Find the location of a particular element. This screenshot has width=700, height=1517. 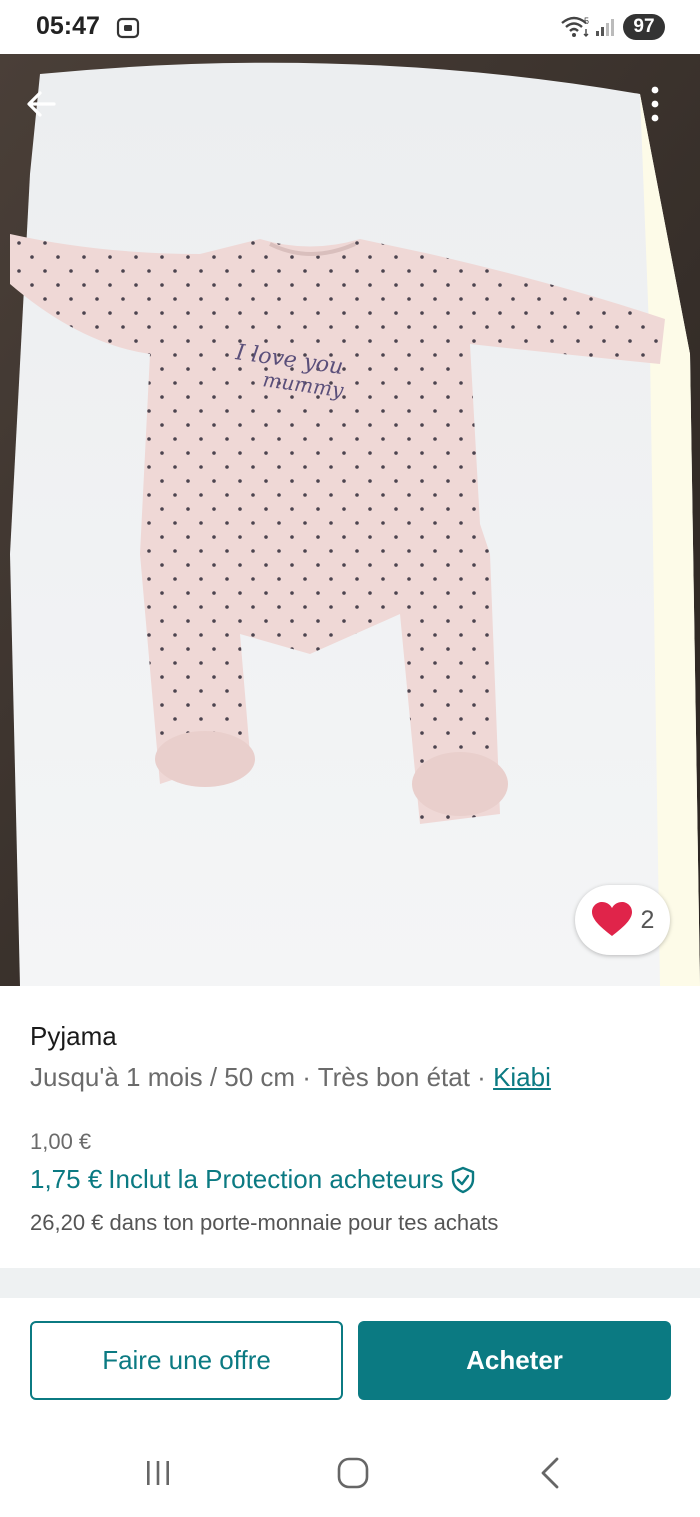

system-nav-bar is located at coordinates (350, 1472).